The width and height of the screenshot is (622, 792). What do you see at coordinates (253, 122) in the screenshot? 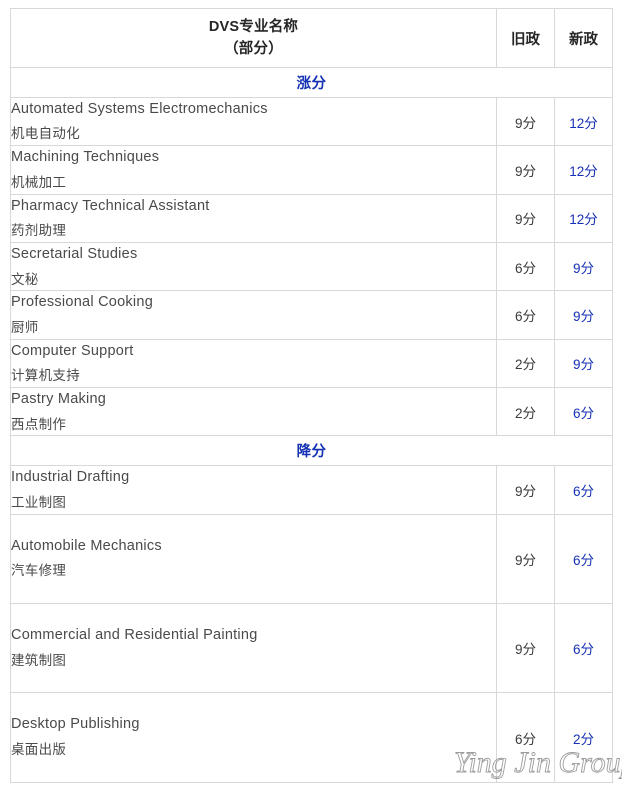
I see `program-name-cell: Automated Systems Electromechanics 机电自动化` at bounding box center [253, 122].